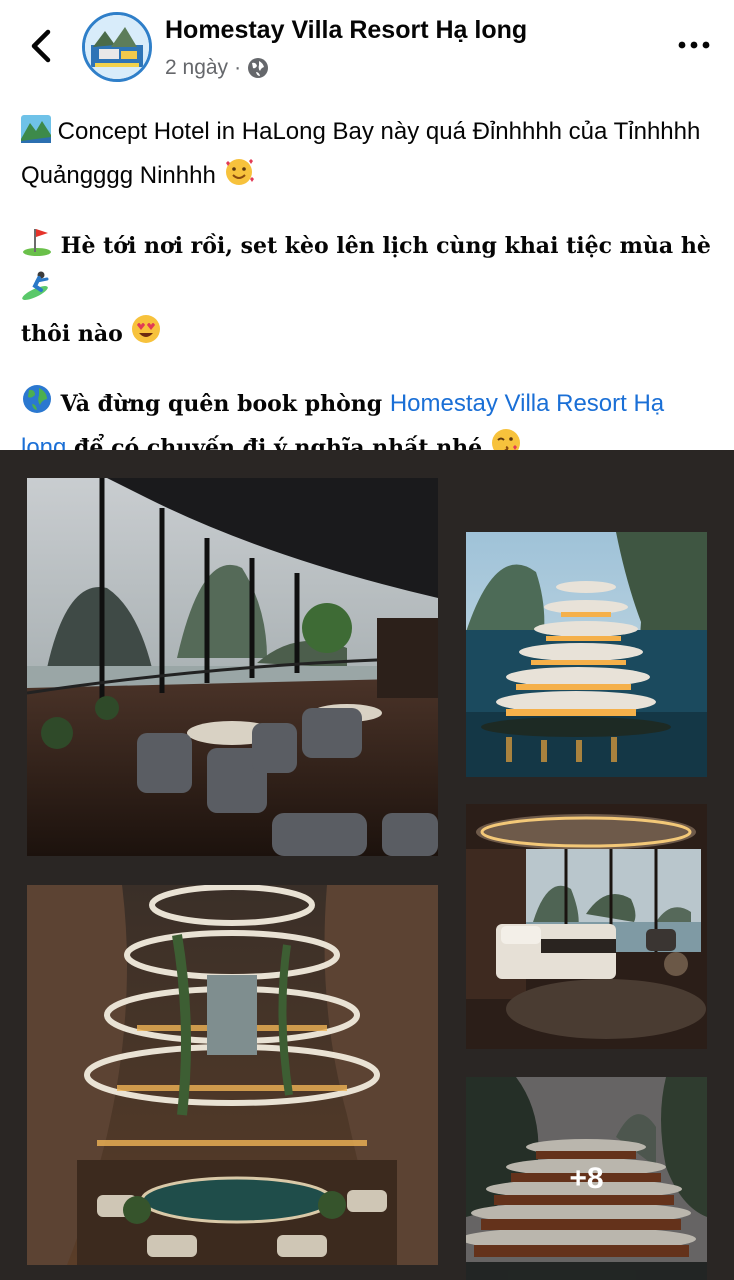 This screenshot has height=1280, width=734. Describe the element at coordinates (35, 285) in the screenshot. I see `surfer-emoji` at that location.